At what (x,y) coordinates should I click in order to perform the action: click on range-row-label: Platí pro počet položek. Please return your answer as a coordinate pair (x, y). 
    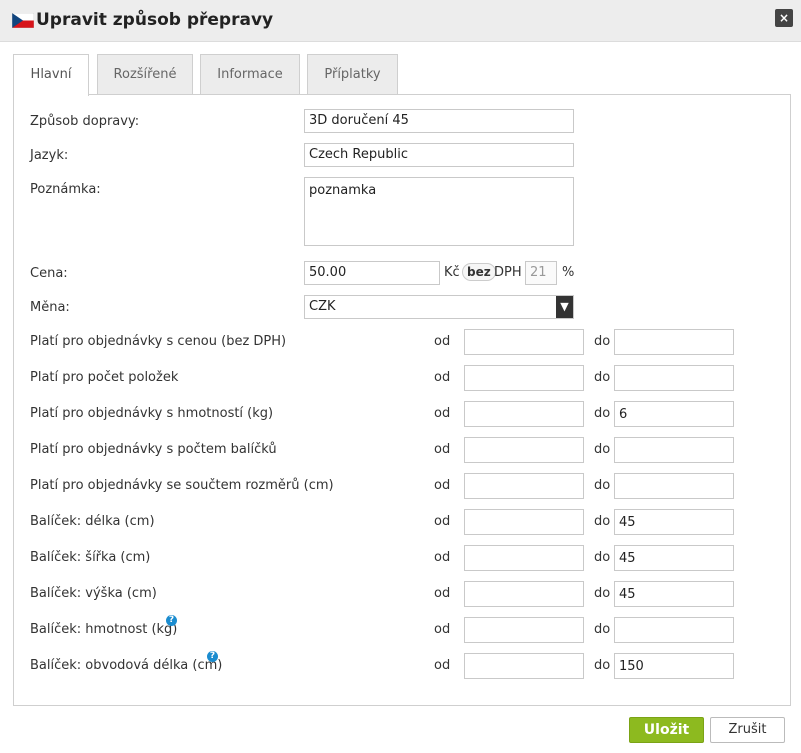
    Looking at the image, I should click on (104, 377).